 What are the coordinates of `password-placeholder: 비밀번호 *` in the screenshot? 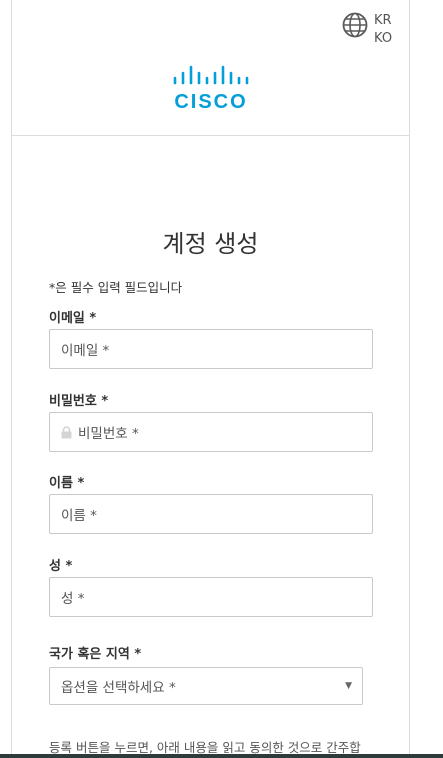 It's located at (108, 434).